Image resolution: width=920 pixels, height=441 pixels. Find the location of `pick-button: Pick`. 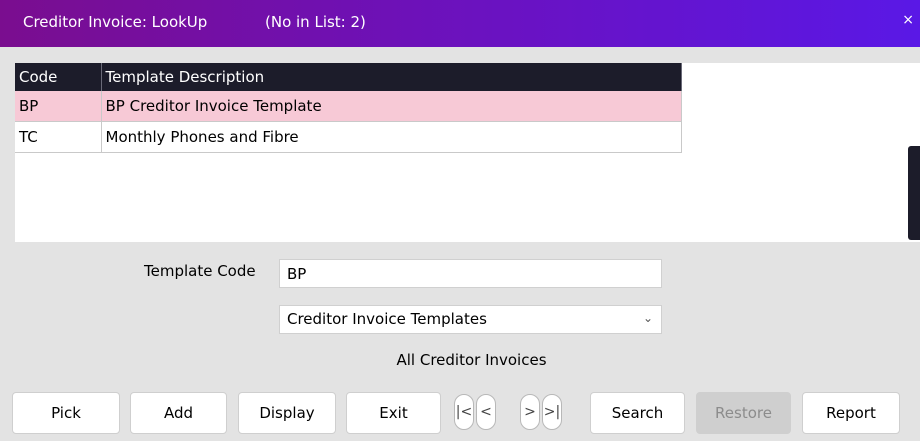

pick-button: Pick is located at coordinates (66, 413).